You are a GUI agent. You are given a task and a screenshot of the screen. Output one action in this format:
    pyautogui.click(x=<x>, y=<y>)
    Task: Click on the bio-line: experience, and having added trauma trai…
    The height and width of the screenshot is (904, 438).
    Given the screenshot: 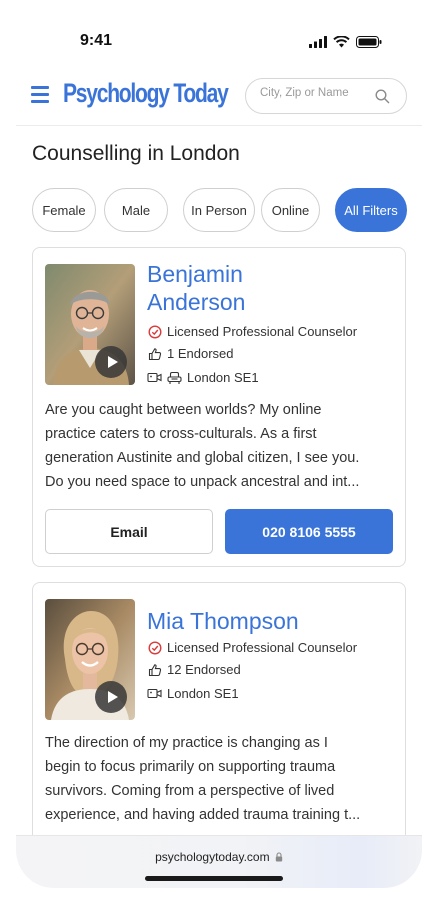 What is the action you would take?
    pyautogui.click(x=203, y=815)
    